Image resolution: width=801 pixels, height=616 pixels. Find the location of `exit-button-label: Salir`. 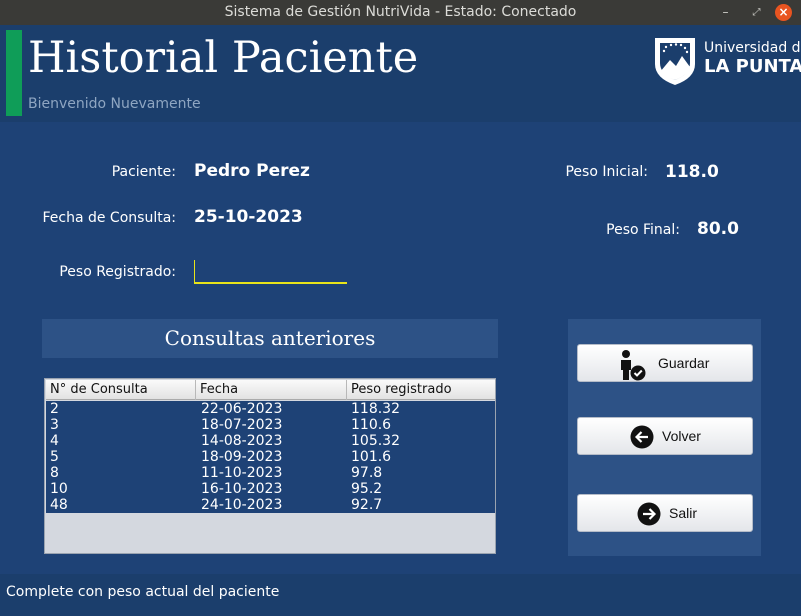

exit-button-label: Salir is located at coordinates (683, 513).